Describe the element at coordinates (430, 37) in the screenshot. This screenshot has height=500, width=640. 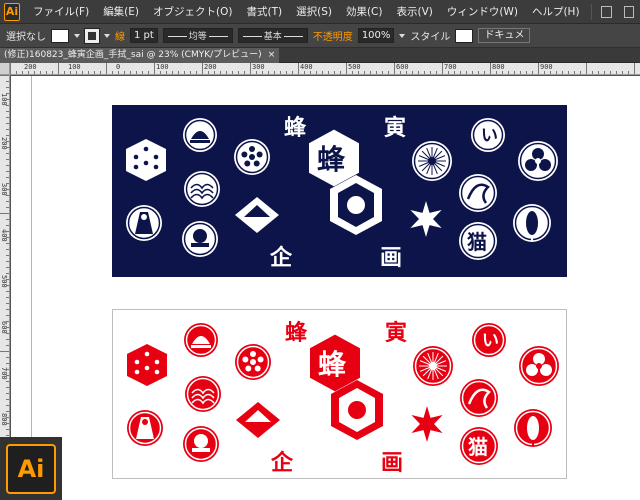
I see `style-label: スタイル` at that location.